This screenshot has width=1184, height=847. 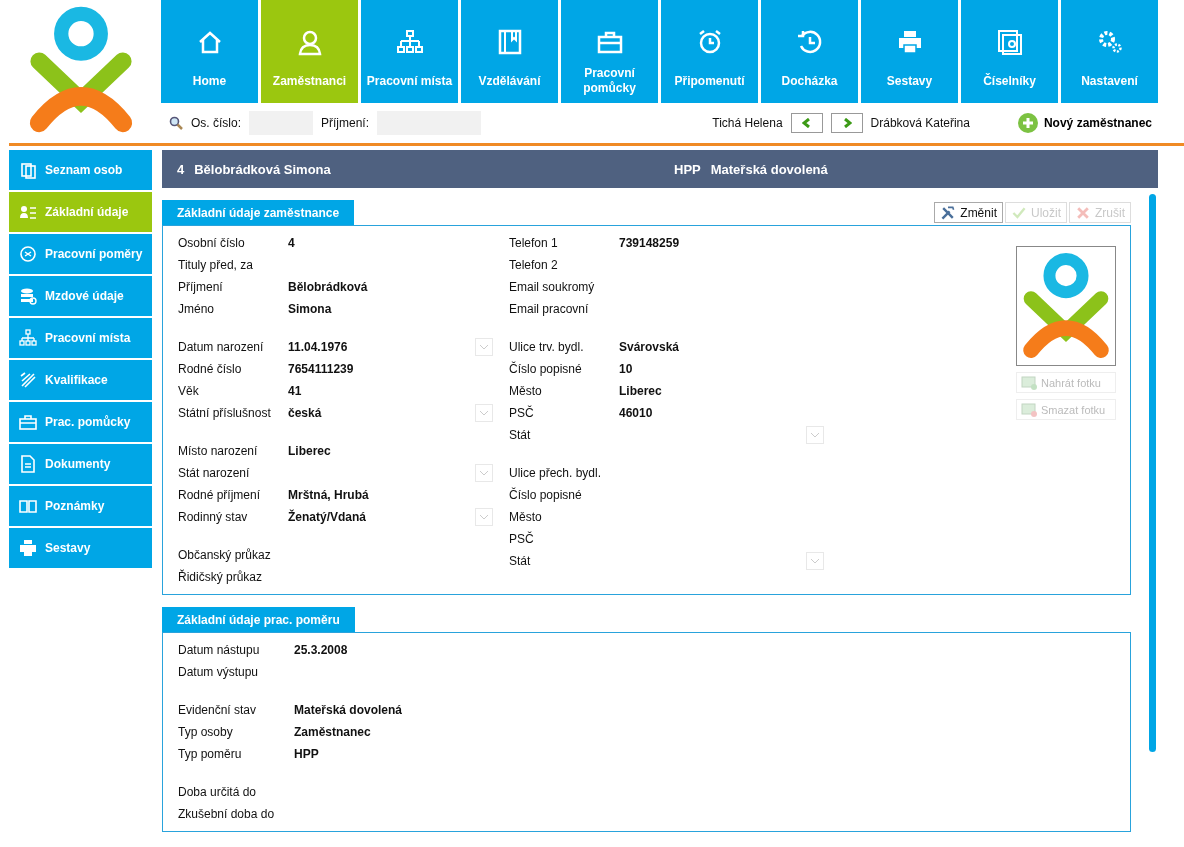 I want to click on field-value: HPP, so click(x=306, y=754).